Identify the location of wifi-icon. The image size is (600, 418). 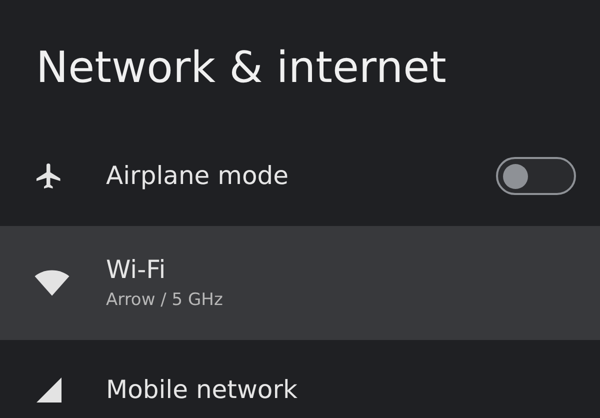
(52, 283).